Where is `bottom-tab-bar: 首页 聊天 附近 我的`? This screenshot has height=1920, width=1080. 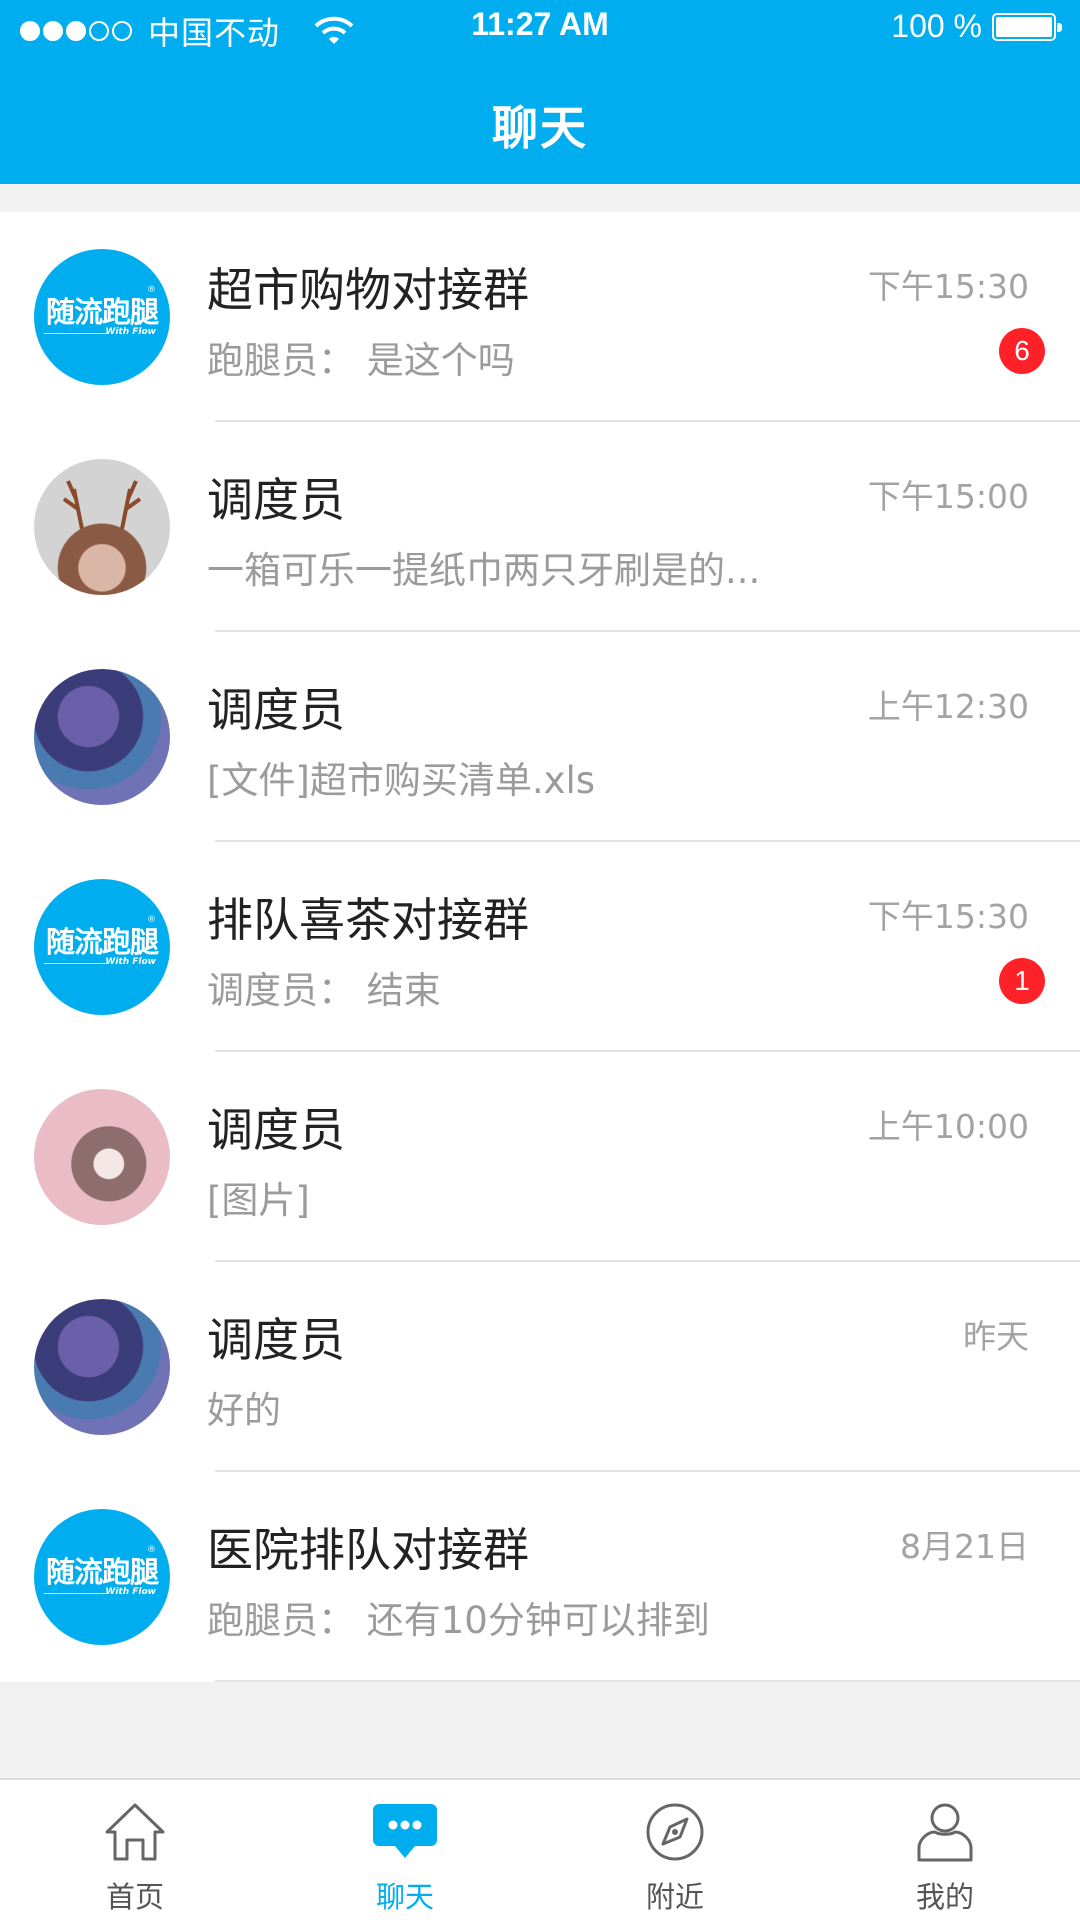
bottom-tab-bar: 首页 聊天 附近 我的 is located at coordinates (540, 1849).